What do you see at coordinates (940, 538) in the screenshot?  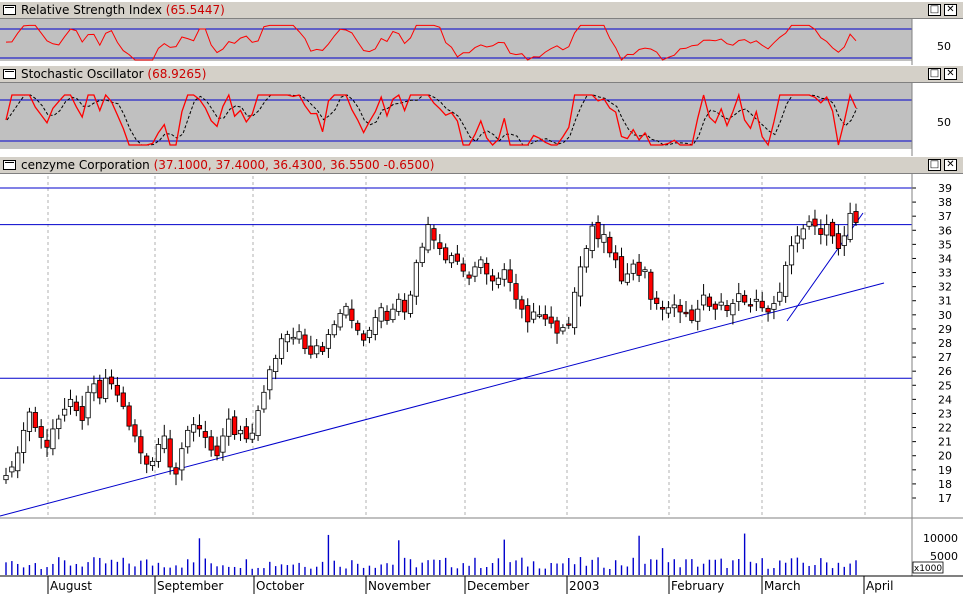 I see `volume-label-10000: 10000` at bounding box center [940, 538].